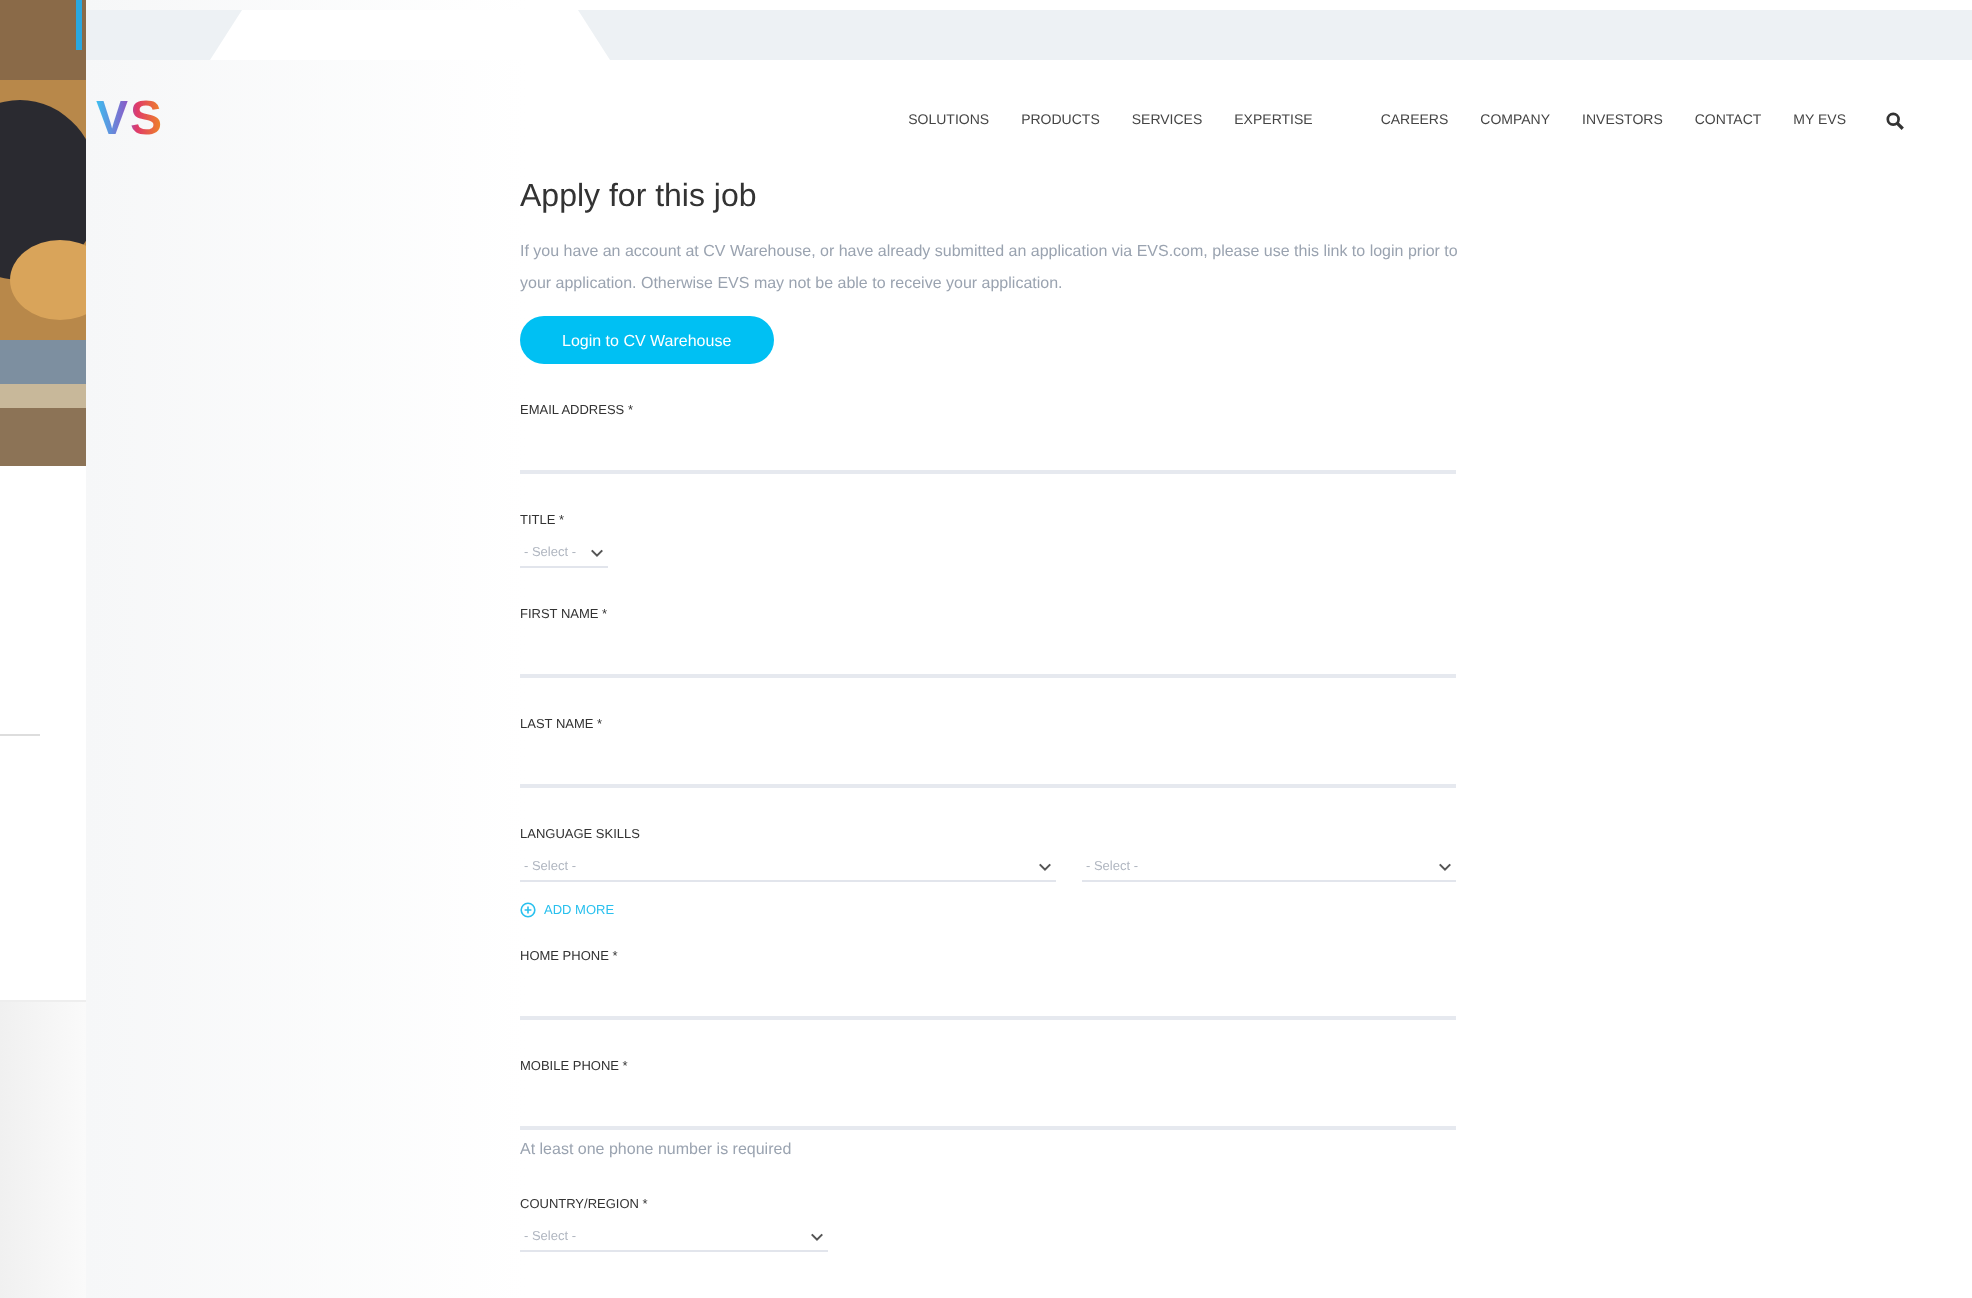 The height and width of the screenshot is (1298, 1972). Describe the element at coordinates (1895, 120) in the screenshot. I see `search-icon` at that location.